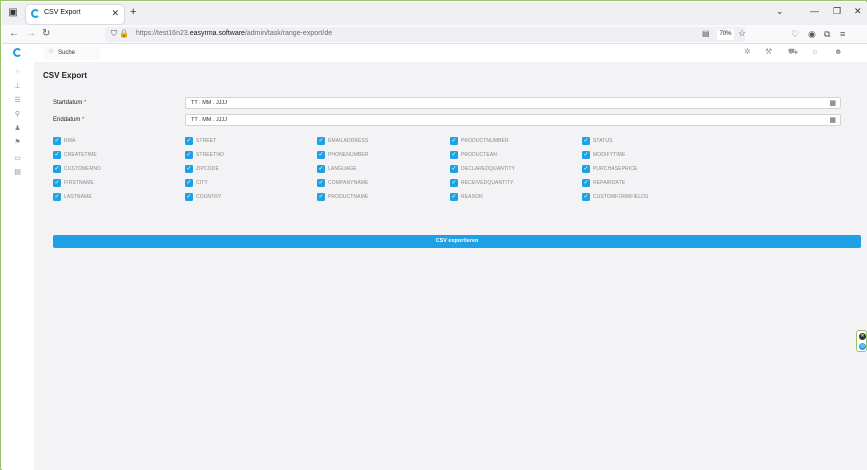 Image resolution: width=867 pixels, height=470 pixels. I want to click on sidebar-list2-icon: ▤, so click(17, 172).